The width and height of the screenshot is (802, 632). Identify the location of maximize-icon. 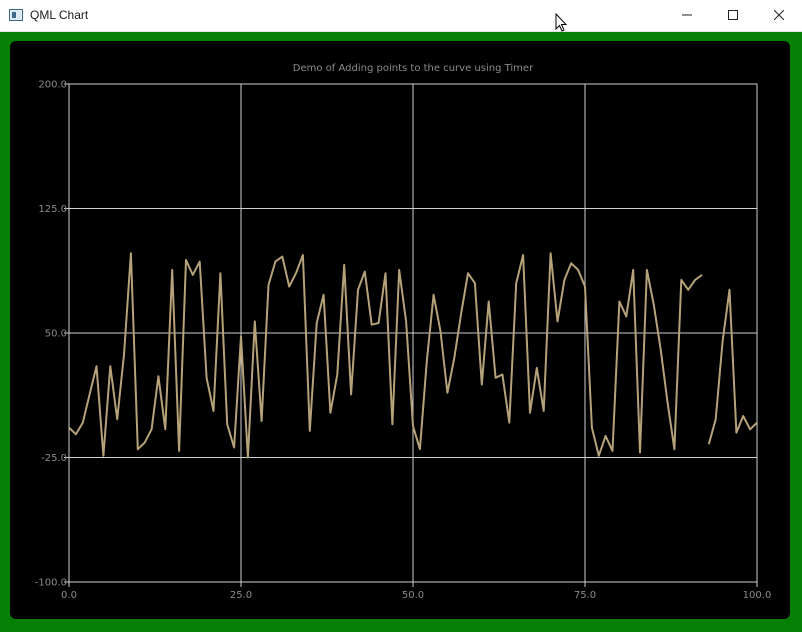
(733, 15).